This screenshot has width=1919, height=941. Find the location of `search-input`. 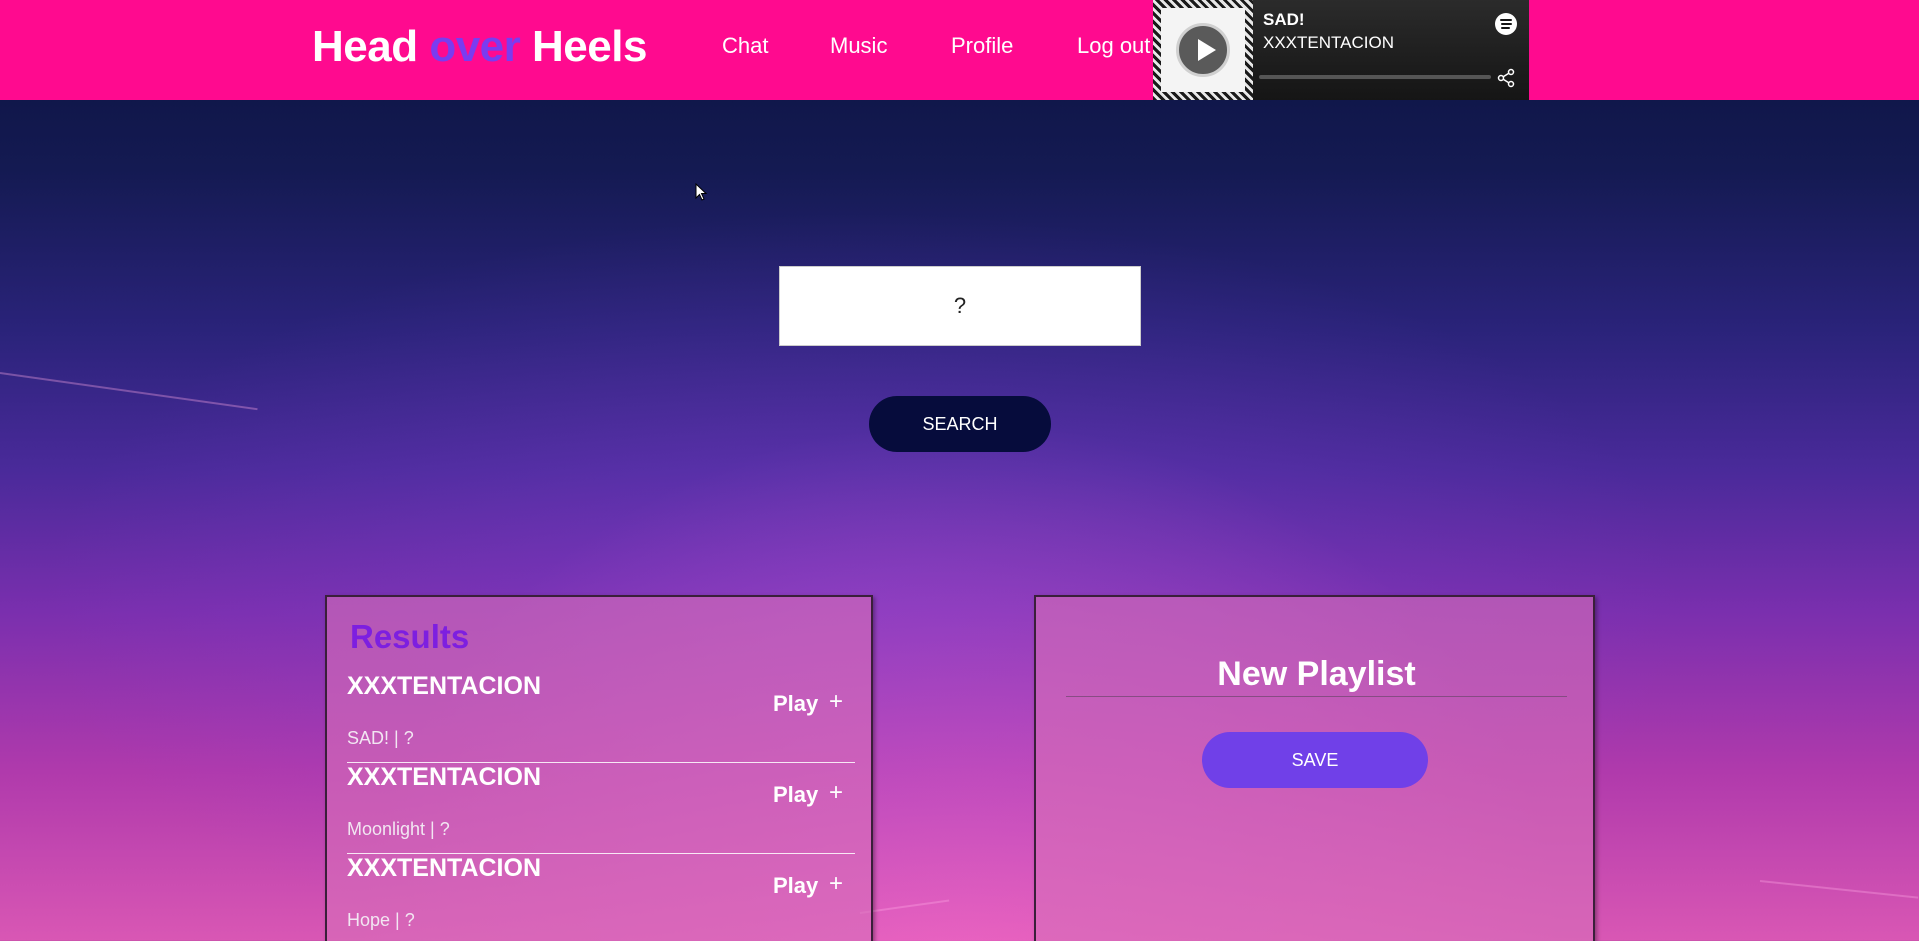

search-input is located at coordinates (960, 306).